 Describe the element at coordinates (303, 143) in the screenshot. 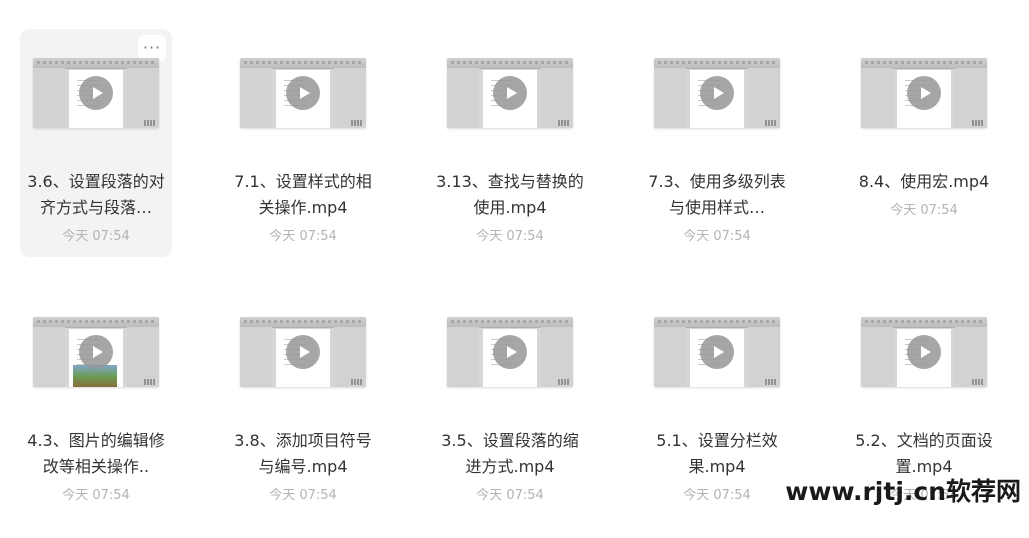

I see `file-item: 7.1、设置样式的相关操作.mp4 今天 07:54` at that location.